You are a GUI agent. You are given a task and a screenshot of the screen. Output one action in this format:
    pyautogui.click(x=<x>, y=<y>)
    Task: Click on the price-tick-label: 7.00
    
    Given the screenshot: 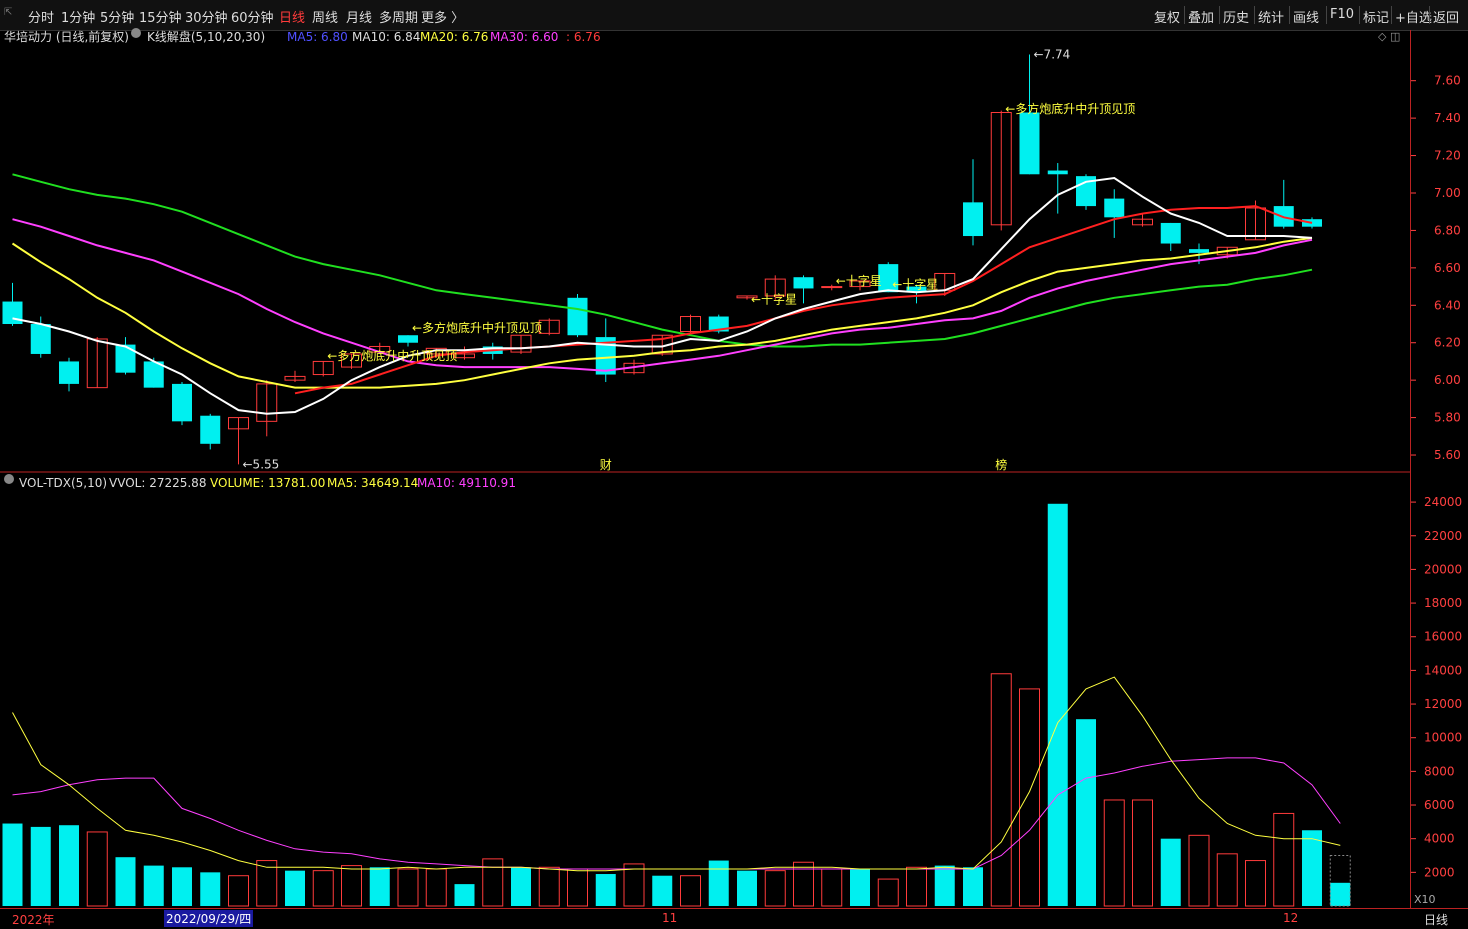 What is the action you would take?
    pyautogui.click(x=1447, y=193)
    